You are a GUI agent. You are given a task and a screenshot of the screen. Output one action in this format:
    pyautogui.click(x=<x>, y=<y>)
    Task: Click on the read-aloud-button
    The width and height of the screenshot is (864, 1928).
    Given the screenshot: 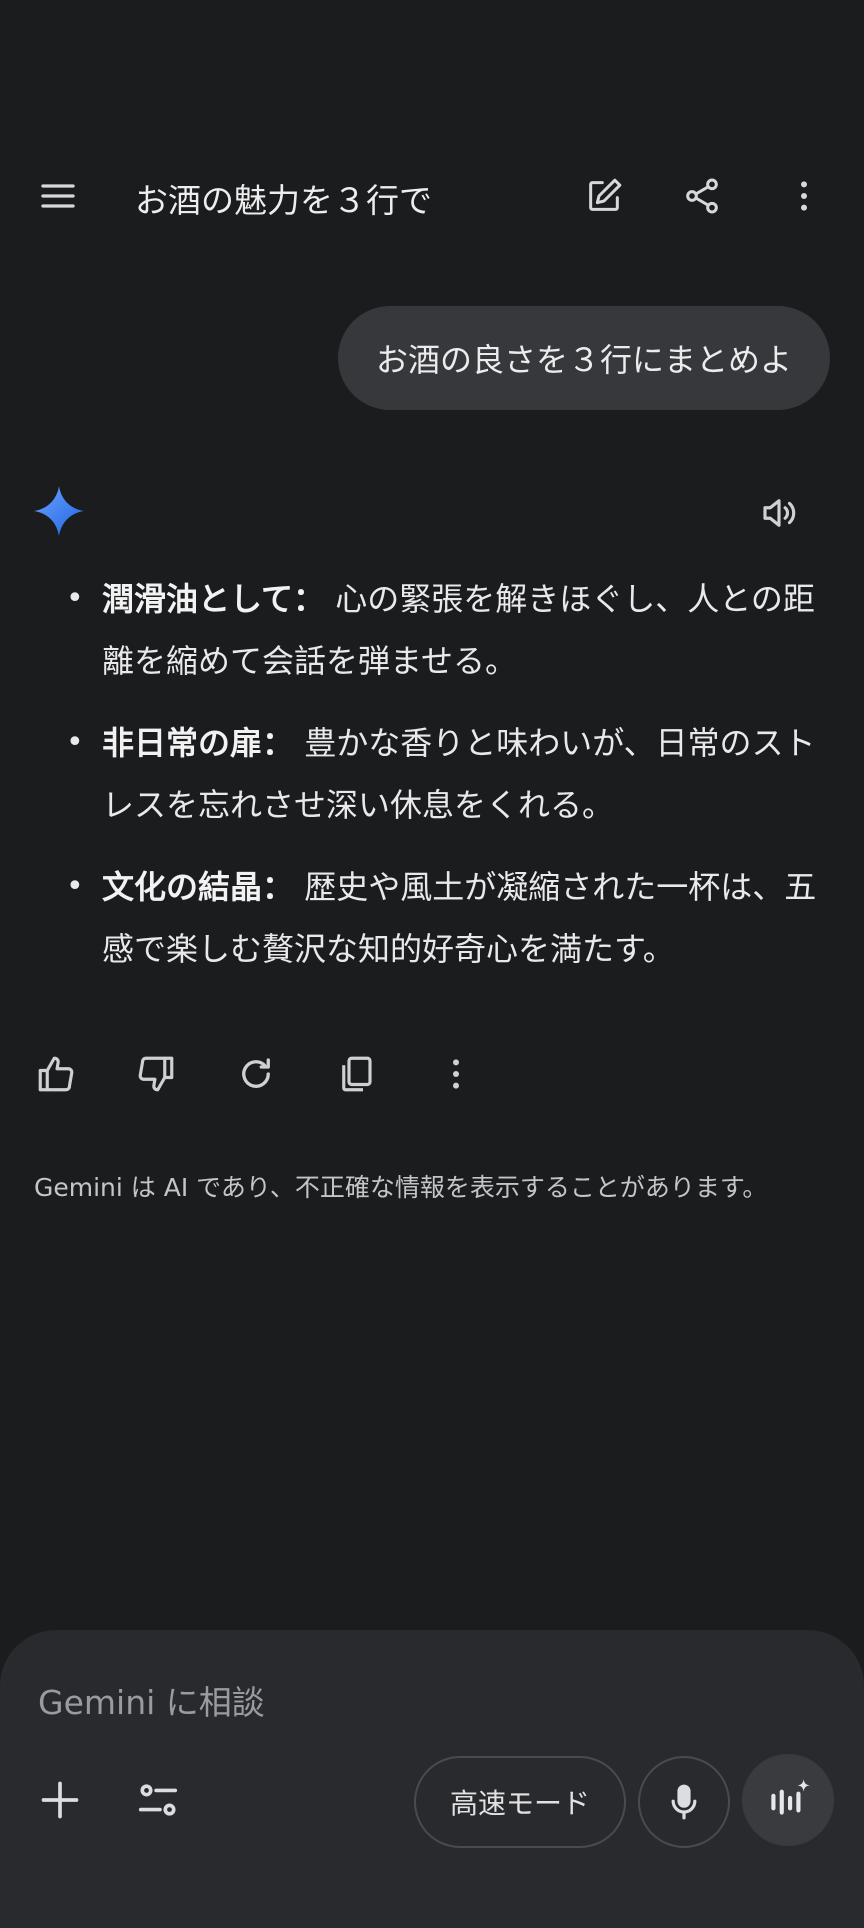 What is the action you would take?
    pyautogui.click(x=779, y=513)
    